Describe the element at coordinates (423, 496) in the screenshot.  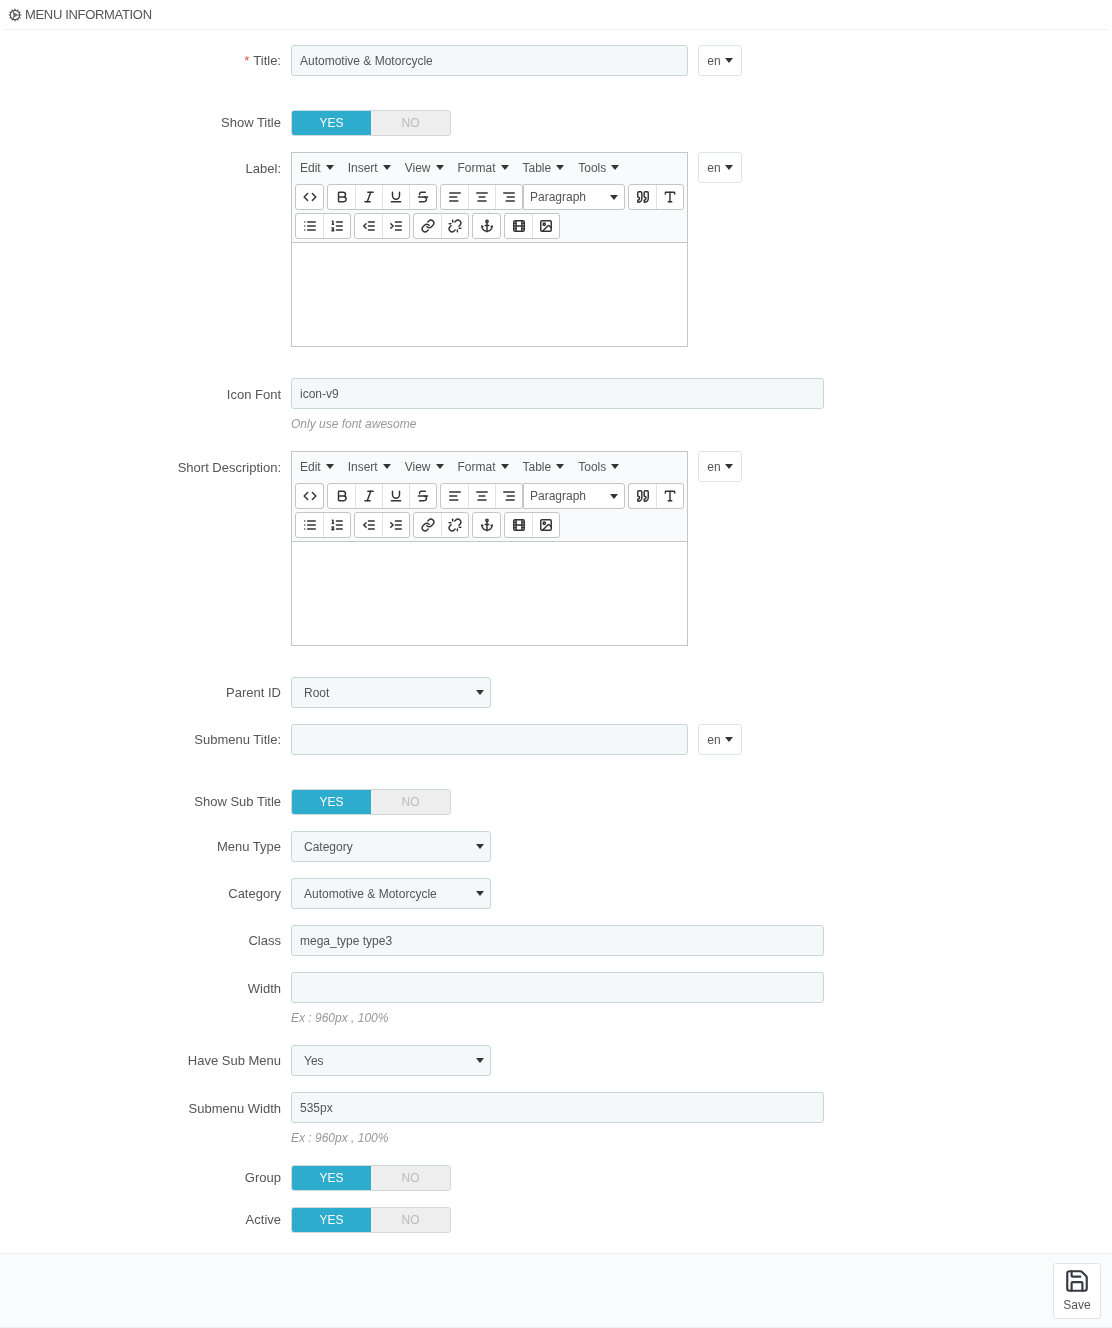
I see `strikethrough-icon` at that location.